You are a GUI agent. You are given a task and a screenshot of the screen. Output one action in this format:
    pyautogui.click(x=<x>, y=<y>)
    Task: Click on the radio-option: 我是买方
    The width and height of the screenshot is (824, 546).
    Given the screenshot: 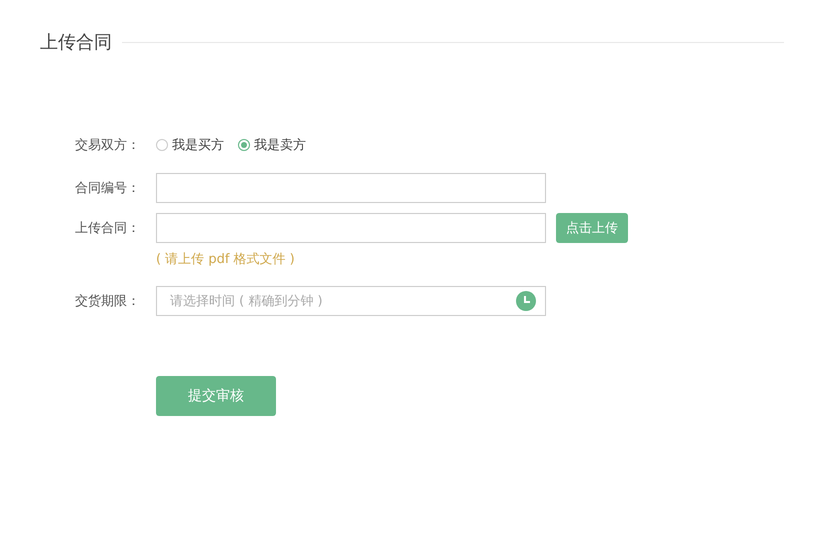 What is the action you would take?
    pyautogui.click(x=190, y=145)
    